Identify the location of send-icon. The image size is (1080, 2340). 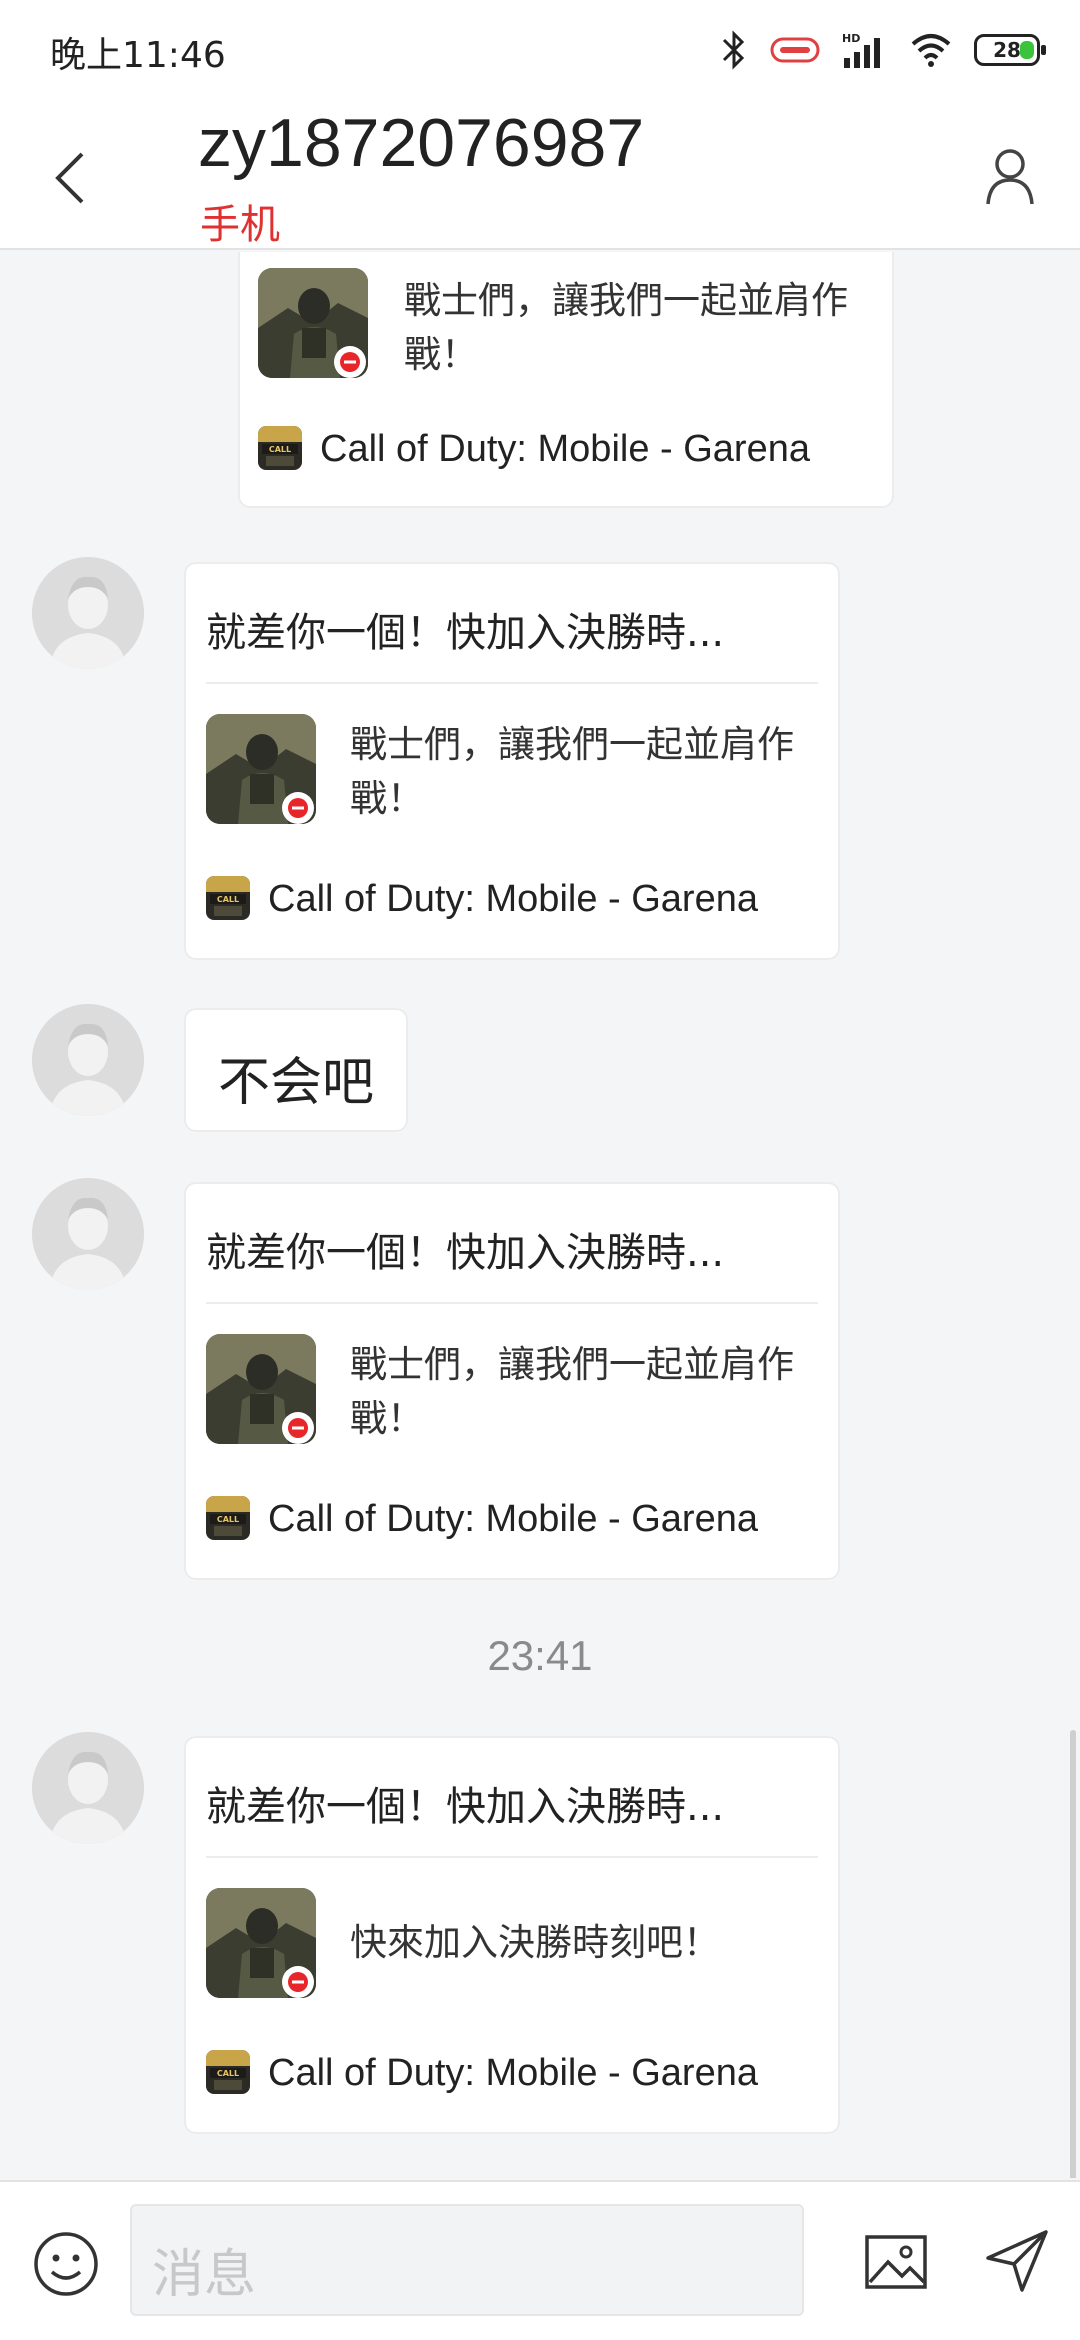
(1017, 2261).